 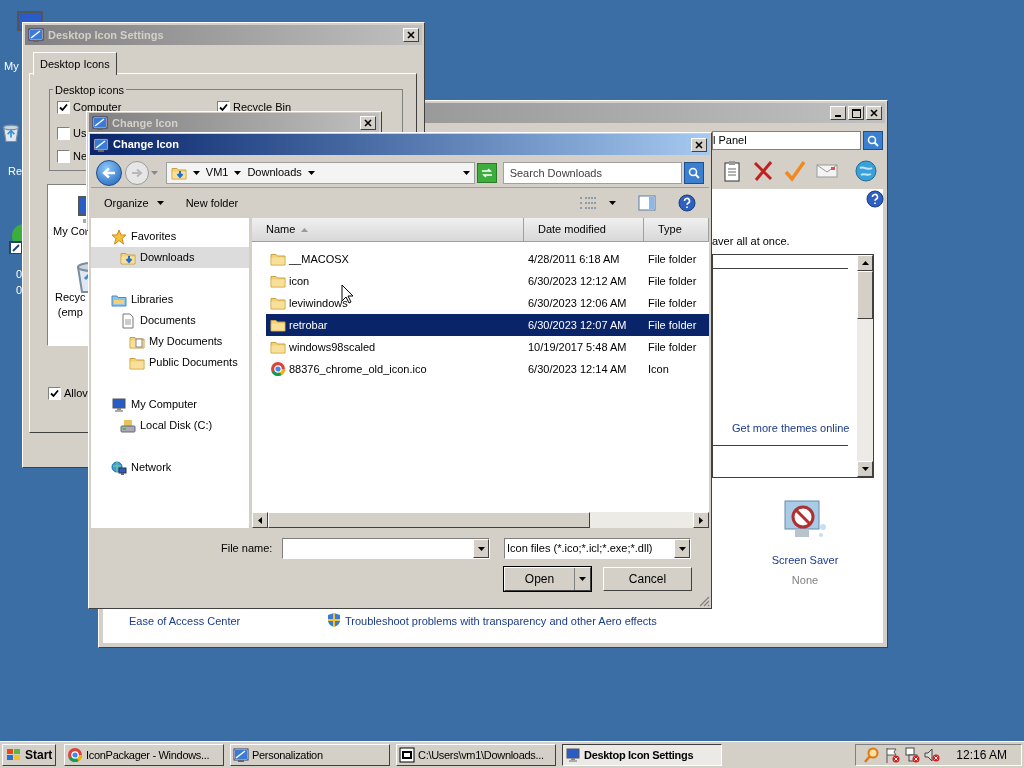 What do you see at coordinates (642, 755) in the screenshot?
I see `taskbar-button: Desktop Icon Settings` at bounding box center [642, 755].